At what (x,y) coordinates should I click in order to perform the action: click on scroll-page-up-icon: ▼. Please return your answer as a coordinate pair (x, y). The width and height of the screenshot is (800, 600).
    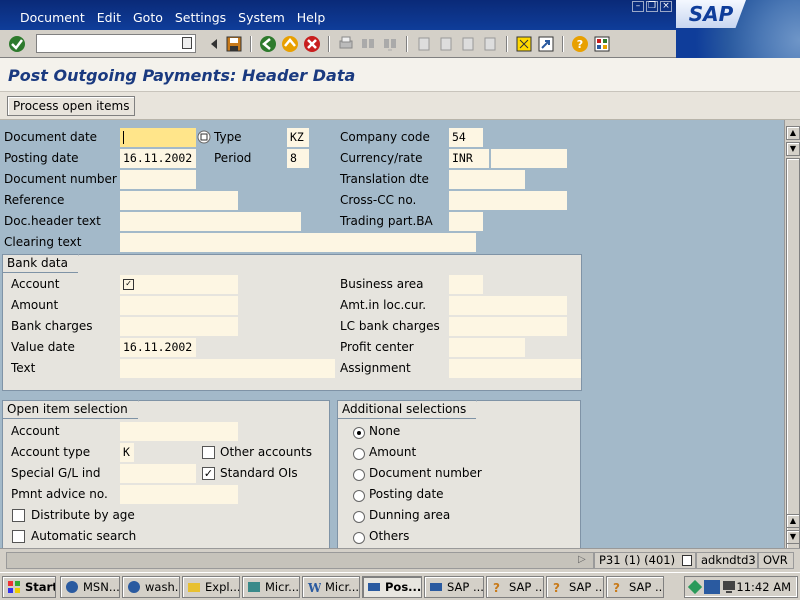
    Looking at the image, I should click on (793, 149).